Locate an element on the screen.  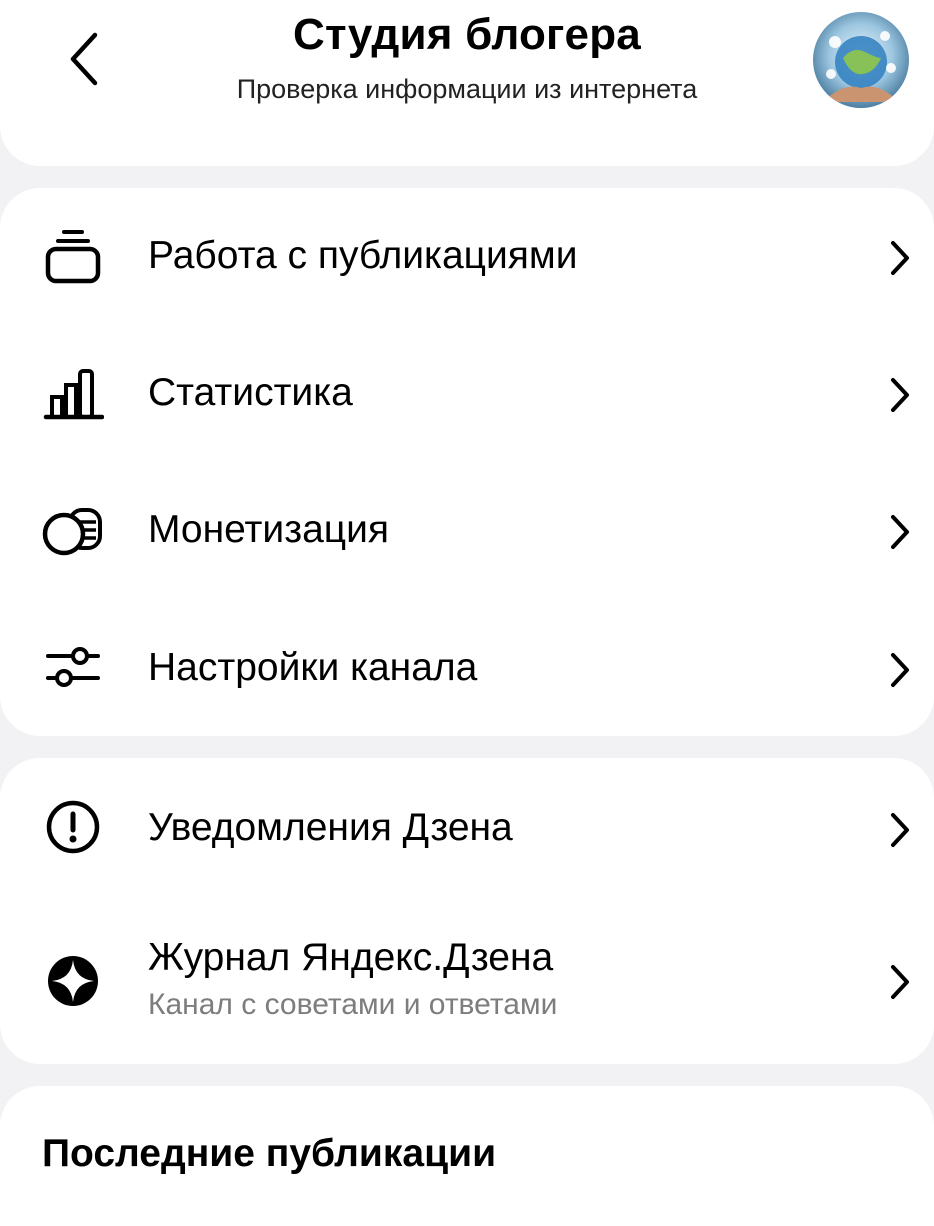
menu-item-label: Уведомления Дзена is located at coordinates (330, 827).